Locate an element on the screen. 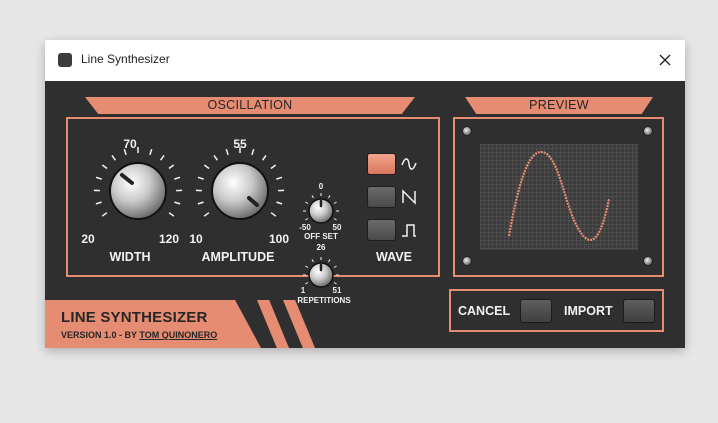  wave-label: WAVE is located at coordinates (394, 257).